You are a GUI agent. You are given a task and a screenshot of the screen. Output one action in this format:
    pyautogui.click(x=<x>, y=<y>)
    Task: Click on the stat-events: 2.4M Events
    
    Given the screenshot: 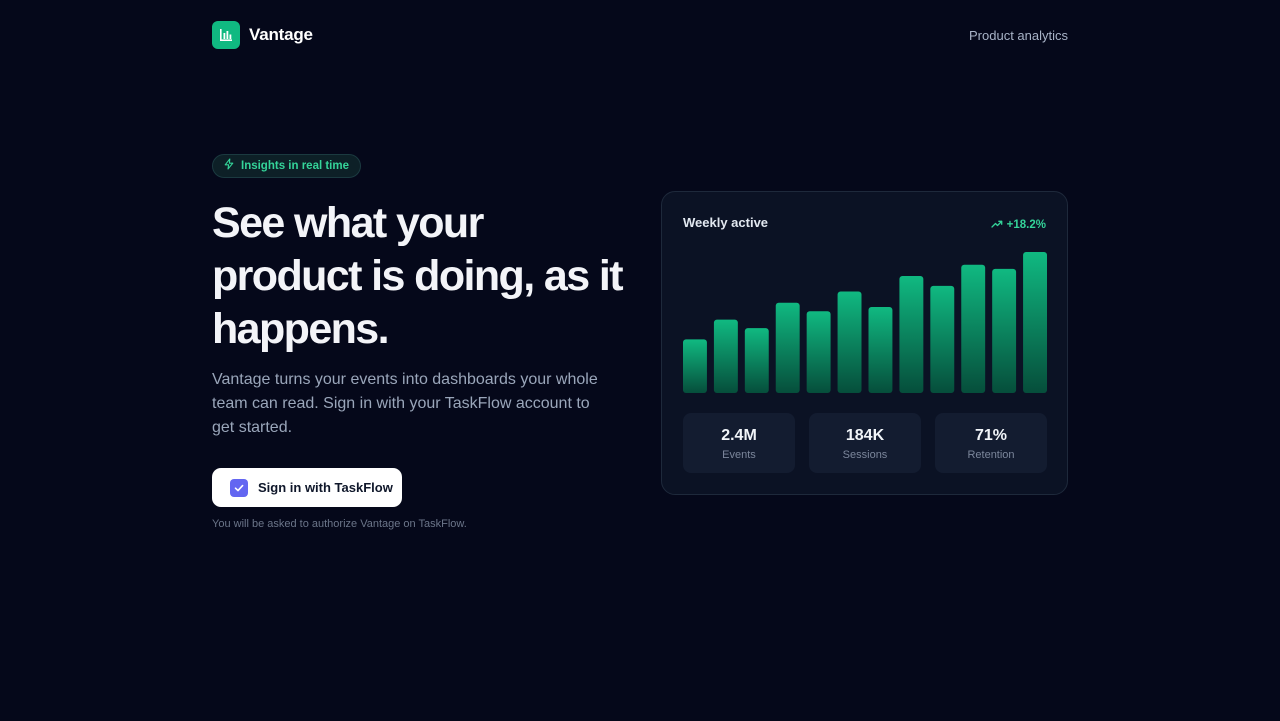 What is the action you would take?
    pyautogui.click(x=739, y=443)
    